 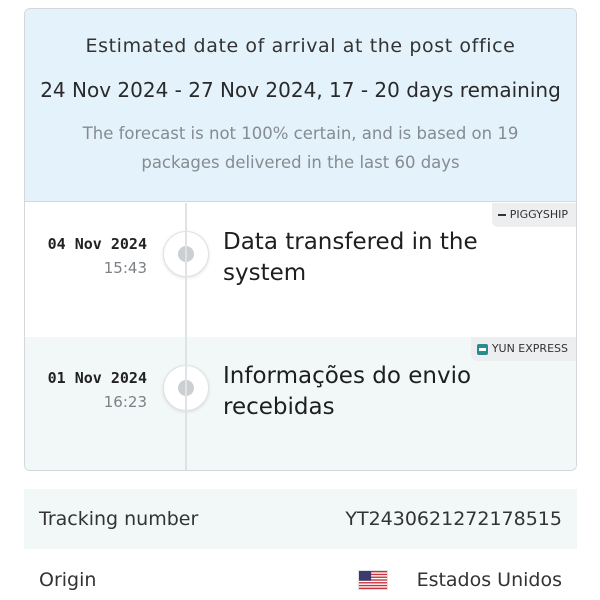 I want to click on event-date: 04 Nov 2024, so click(x=97, y=244).